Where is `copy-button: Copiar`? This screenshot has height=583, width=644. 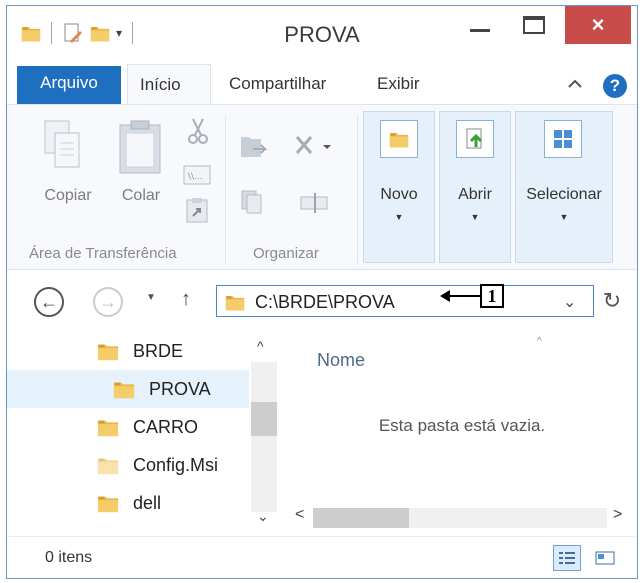
copy-button: Copiar is located at coordinates (68, 196).